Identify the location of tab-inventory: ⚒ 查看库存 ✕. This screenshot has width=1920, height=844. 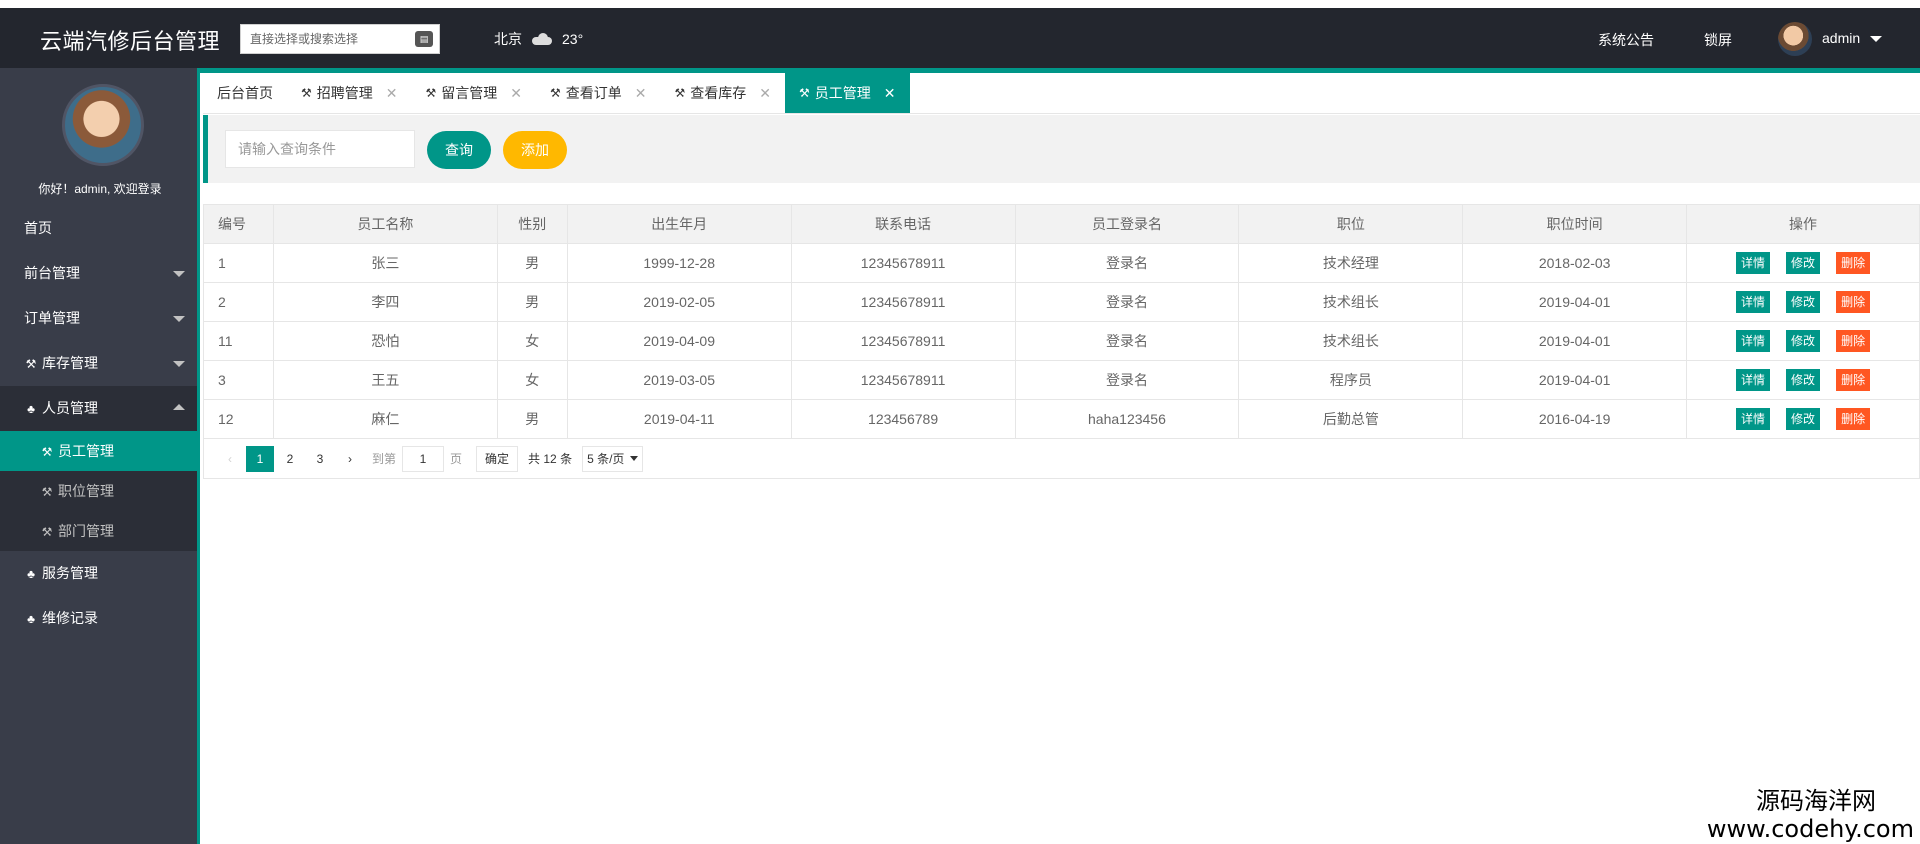
(723, 93).